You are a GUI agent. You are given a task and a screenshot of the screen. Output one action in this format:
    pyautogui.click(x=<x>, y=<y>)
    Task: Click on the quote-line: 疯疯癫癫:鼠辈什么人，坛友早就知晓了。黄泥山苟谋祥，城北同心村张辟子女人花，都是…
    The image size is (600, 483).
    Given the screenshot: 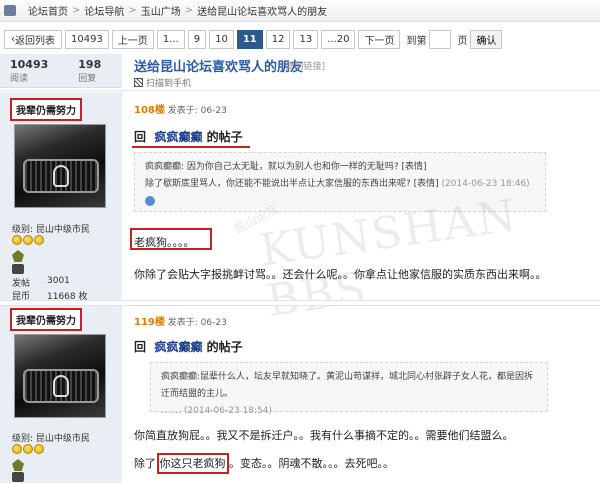 What is the action you would take?
    pyautogui.click(x=347, y=385)
    